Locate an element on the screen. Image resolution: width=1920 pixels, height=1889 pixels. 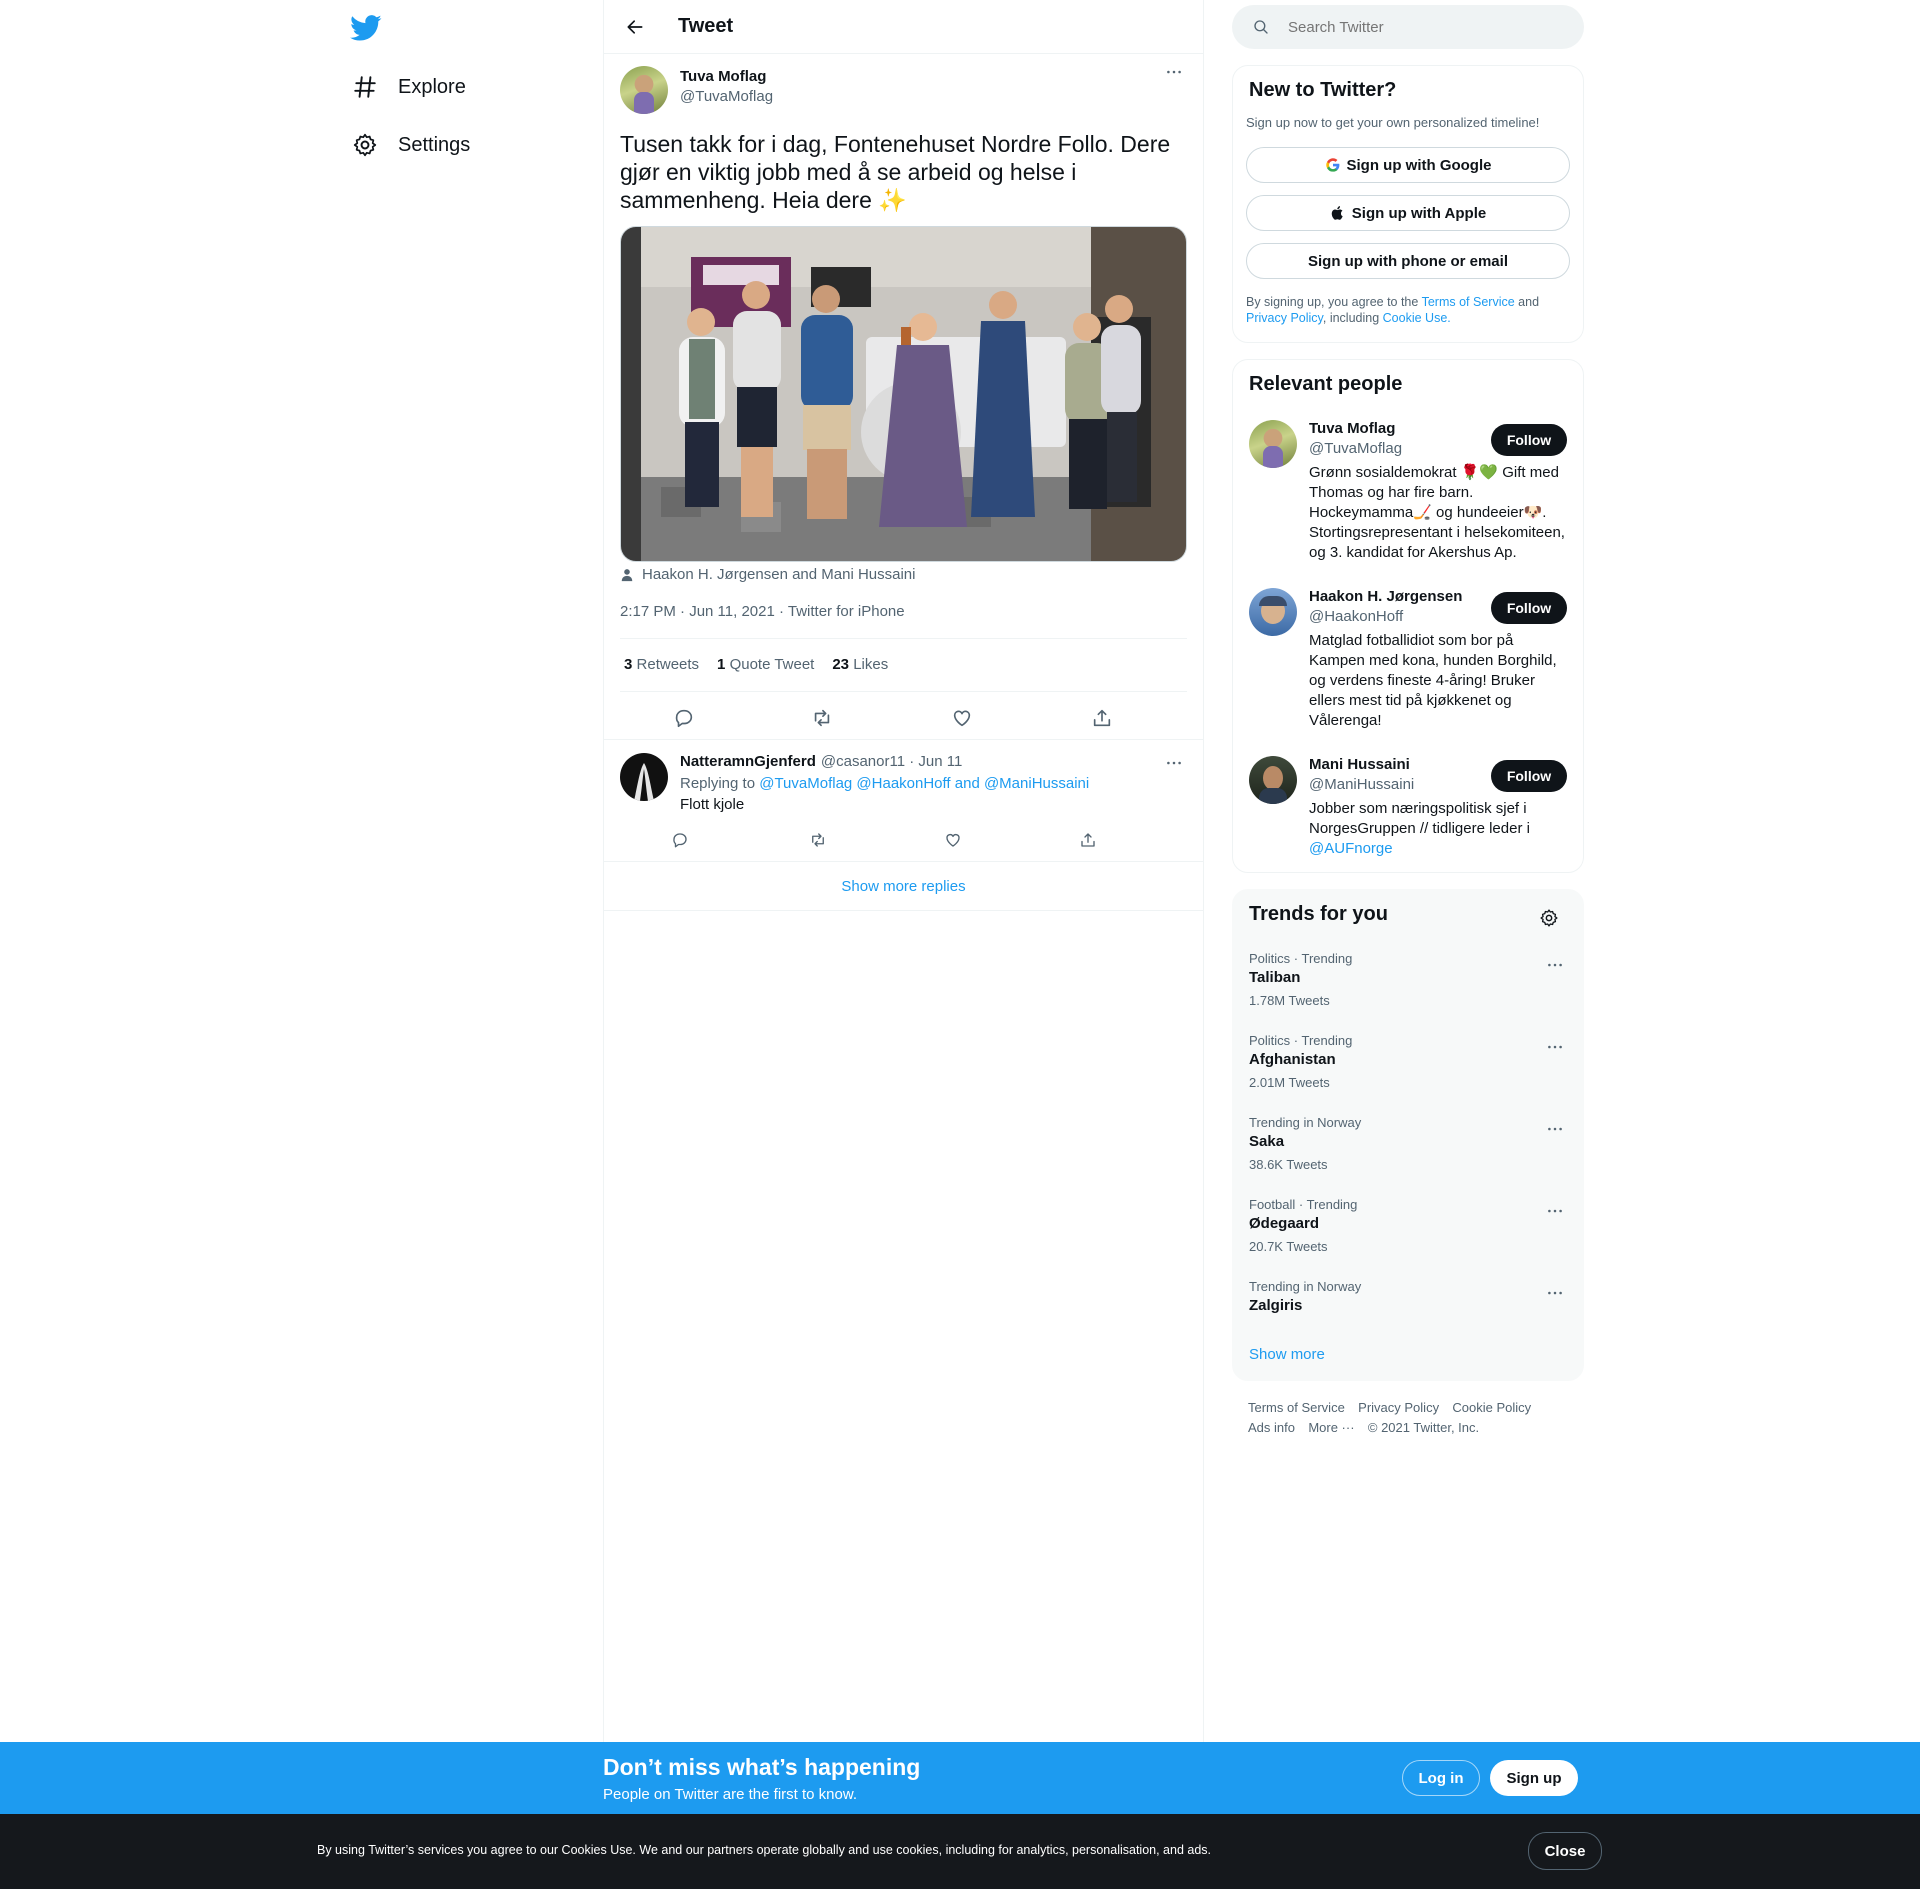
signup-google-button: Sign up with Google is located at coordinates (1408, 165).